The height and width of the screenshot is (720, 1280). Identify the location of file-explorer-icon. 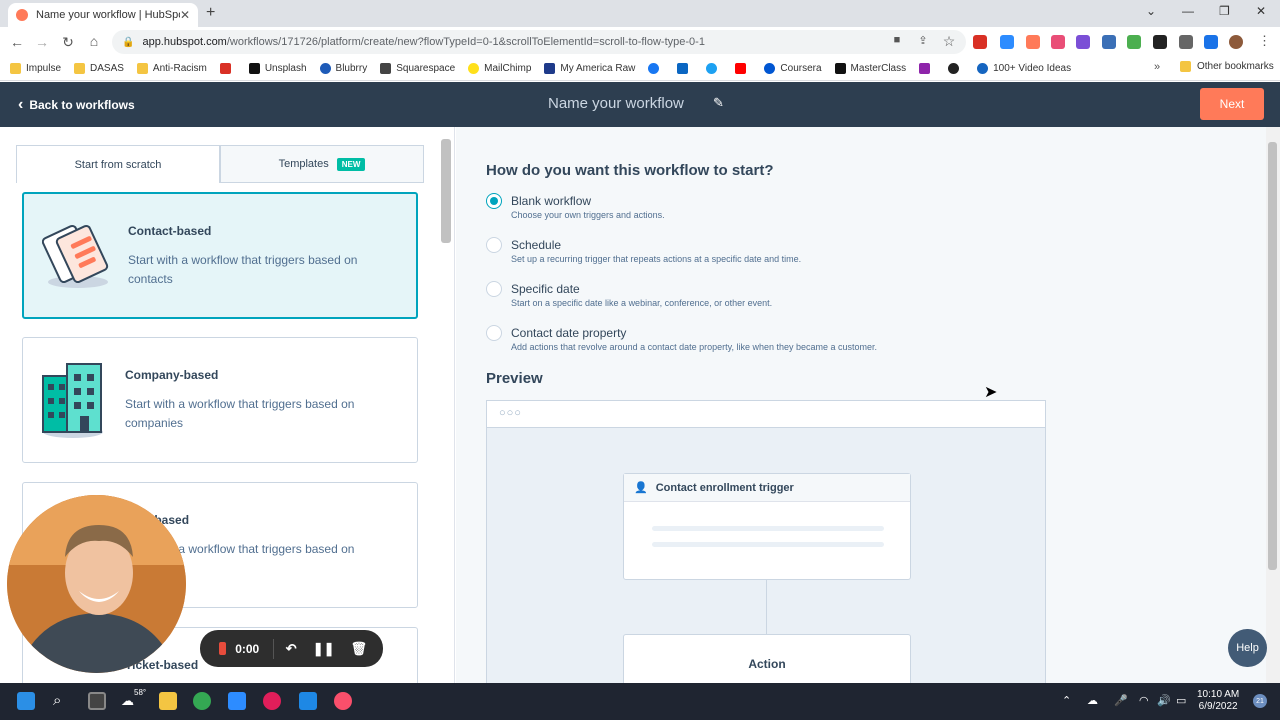
(168, 701).